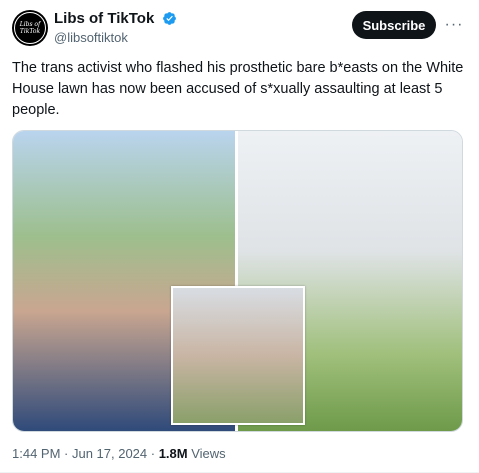  What do you see at coordinates (30, 31) in the screenshot?
I see `avatar-text-line2: TikTok` at bounding box center [30, 31].